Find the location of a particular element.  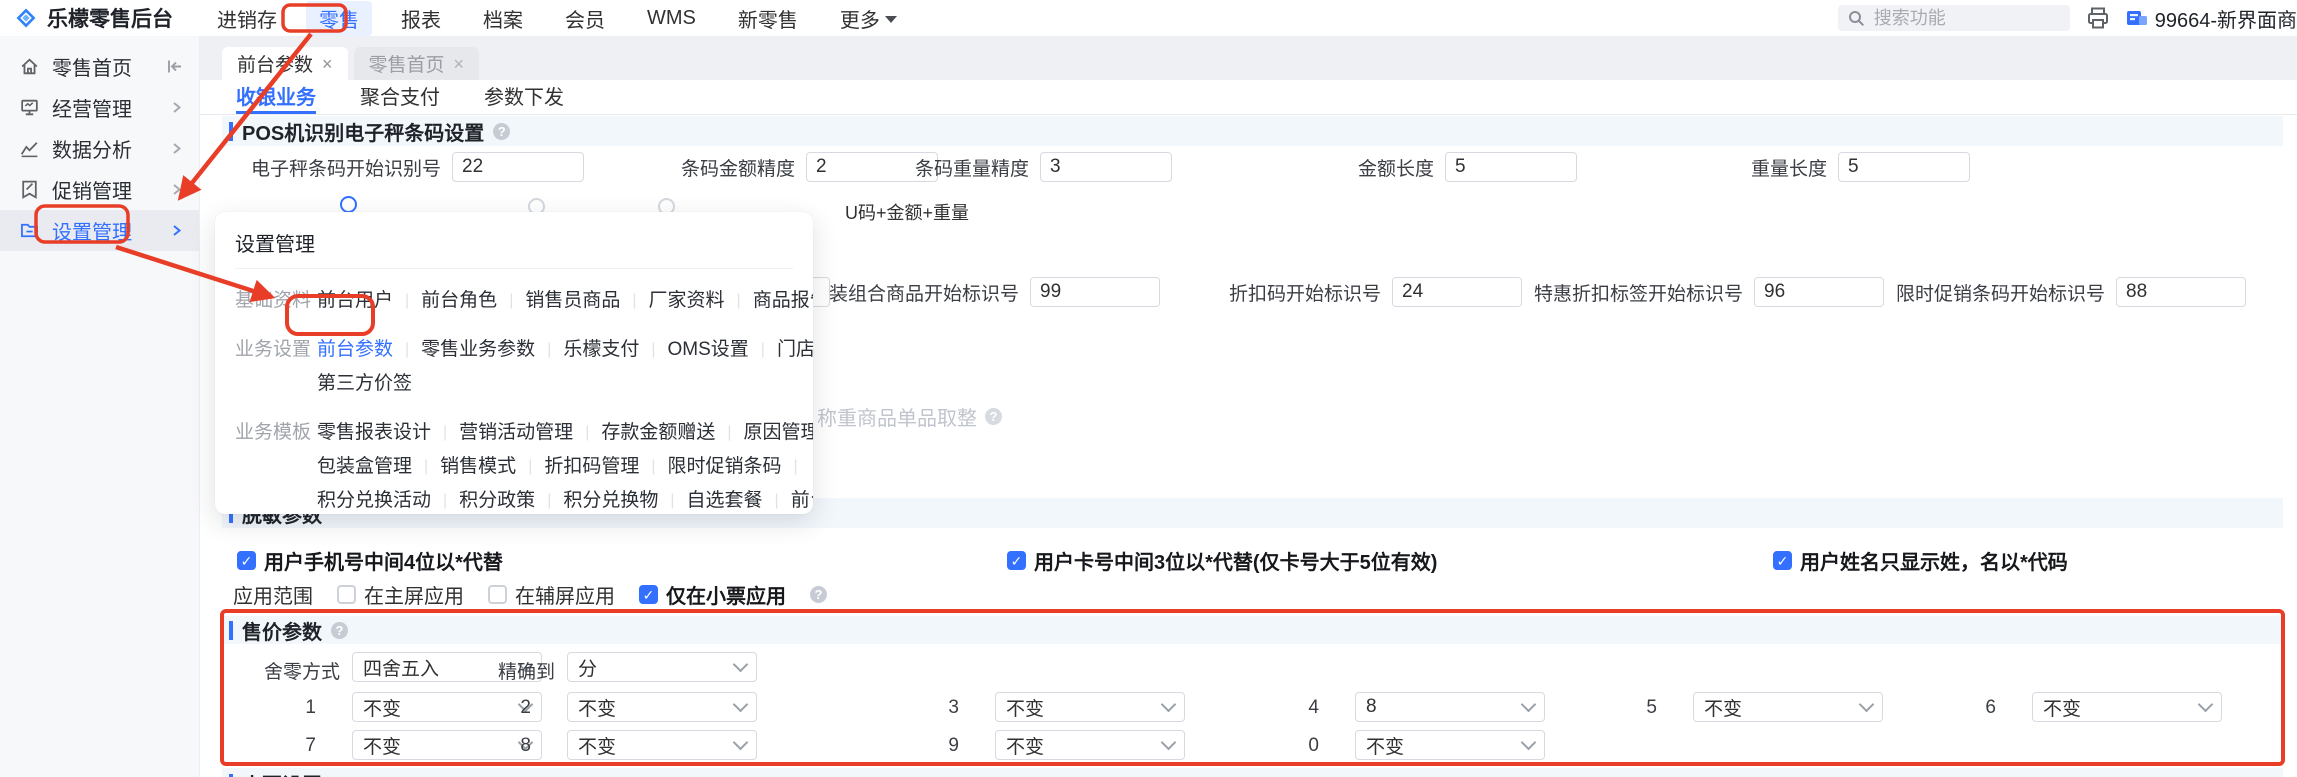

digit-2-select: 不变 is located at coordinates (662, 707).